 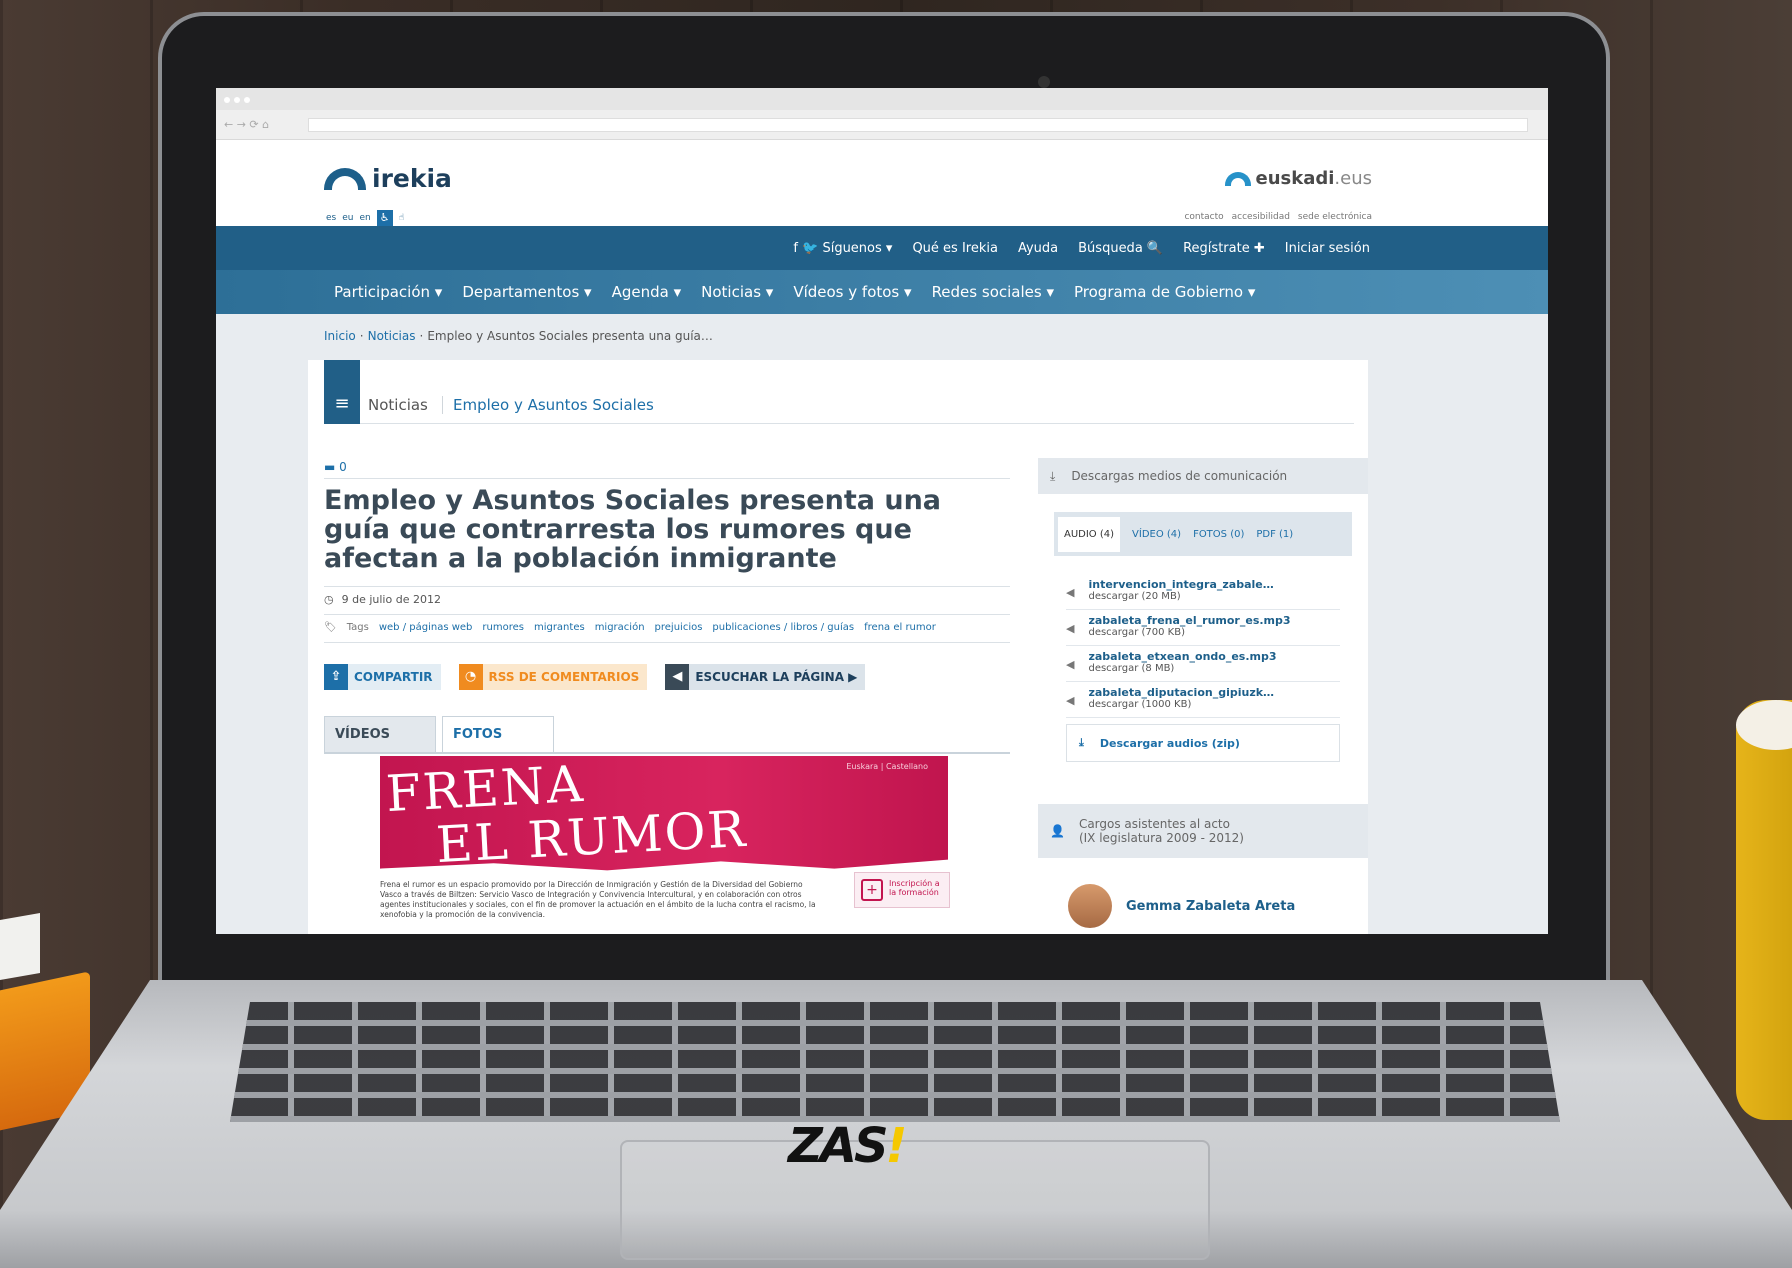 I want to click on file-size: descargar (8 MB), so click(x=1182, y=668).